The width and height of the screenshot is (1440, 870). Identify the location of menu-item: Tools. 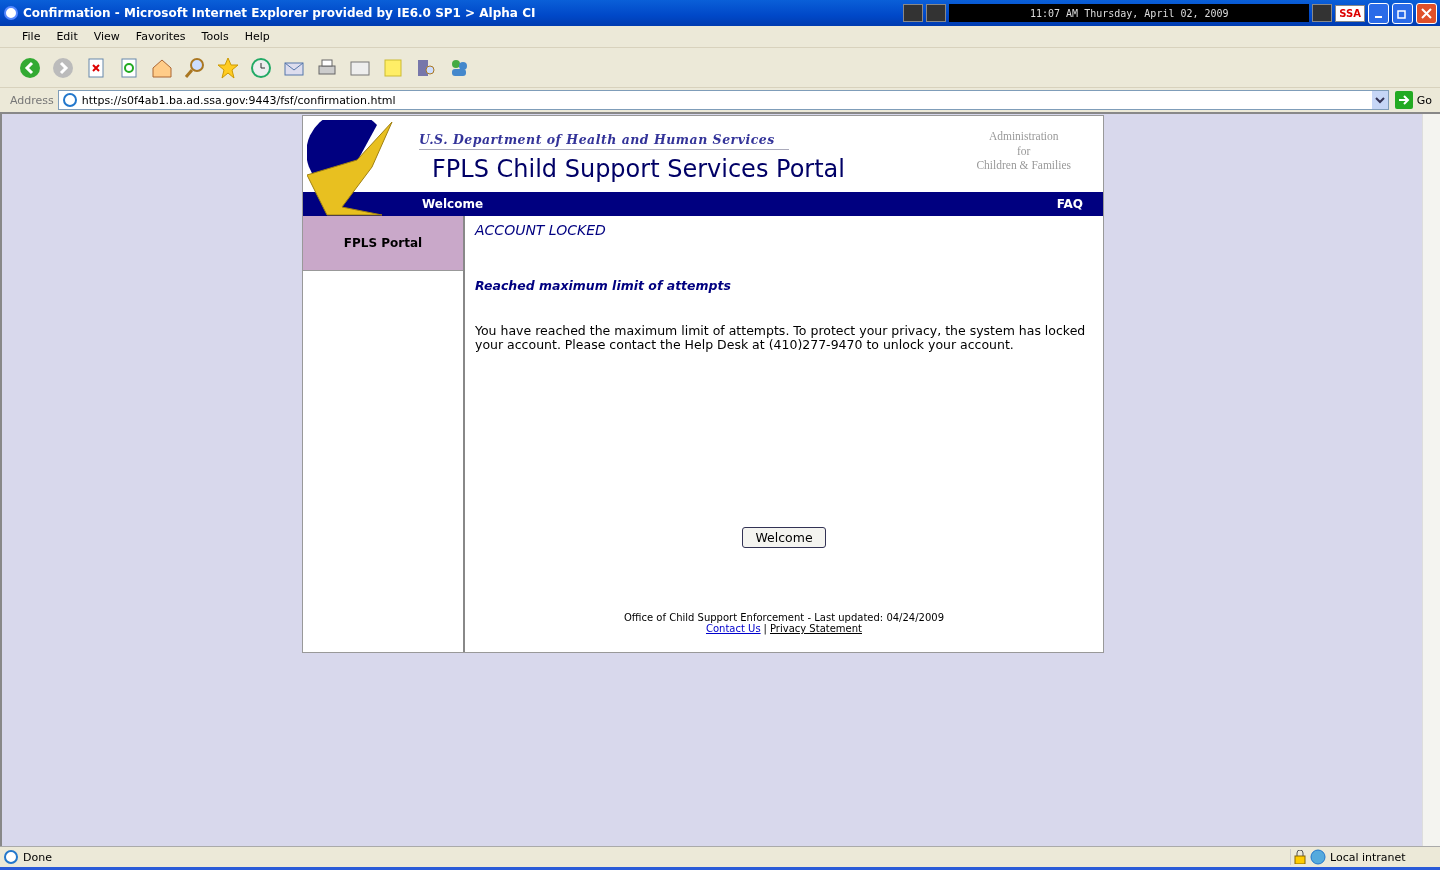
(215, 36).